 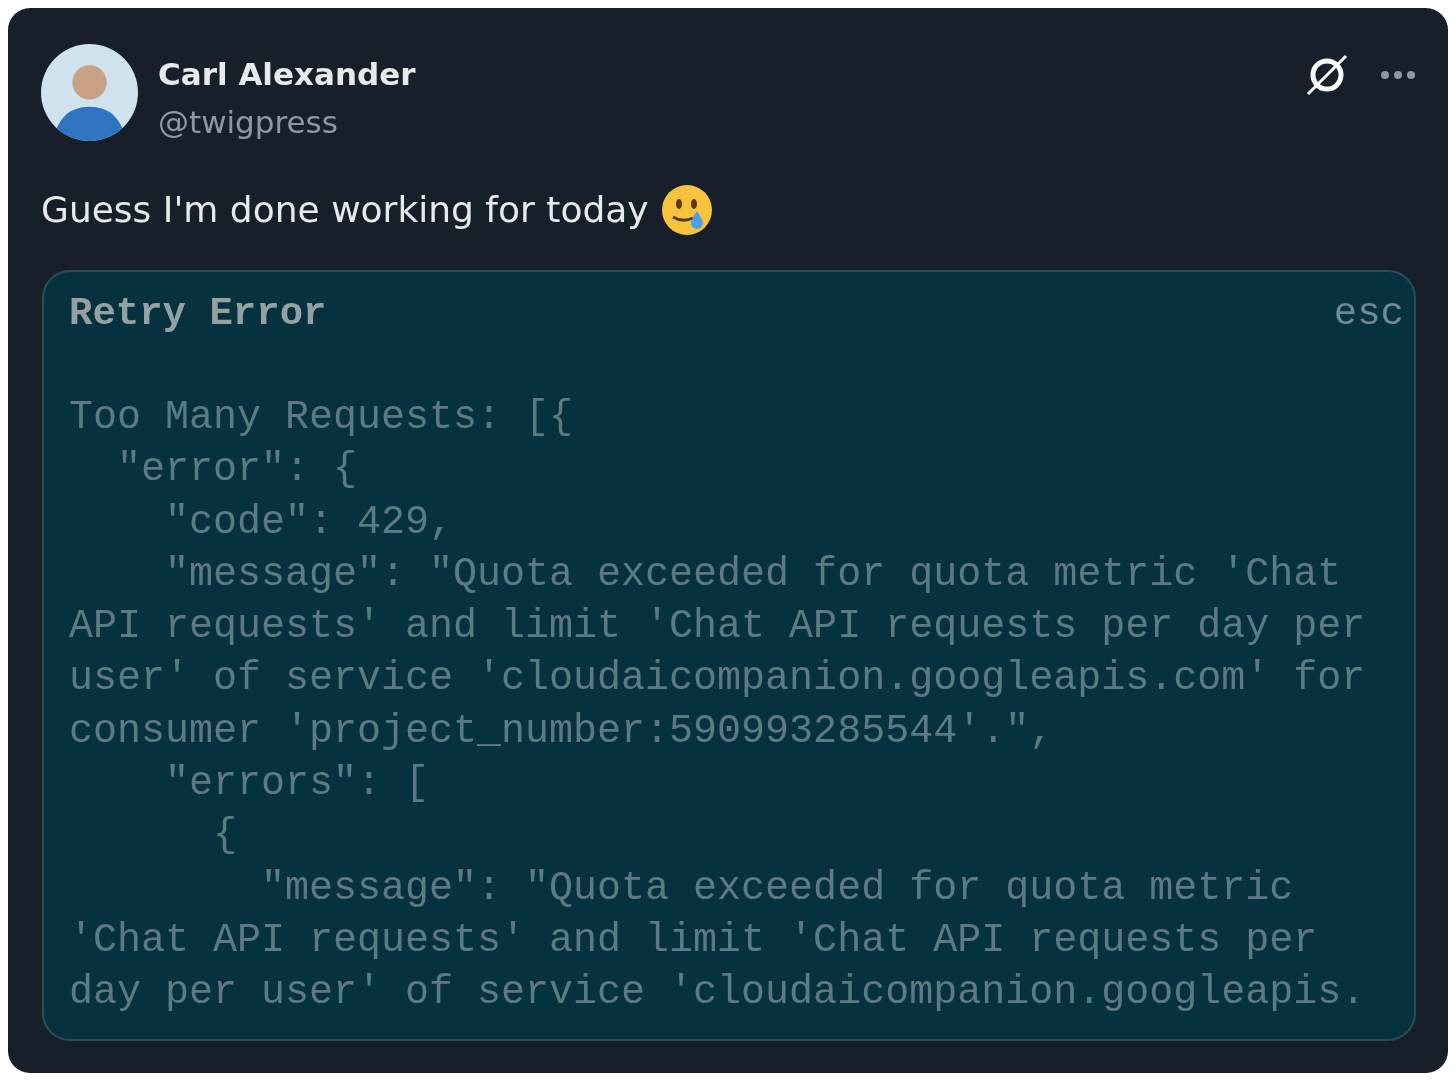 I want to click on slashed-circle-icon, so click(x=1327, y=75).